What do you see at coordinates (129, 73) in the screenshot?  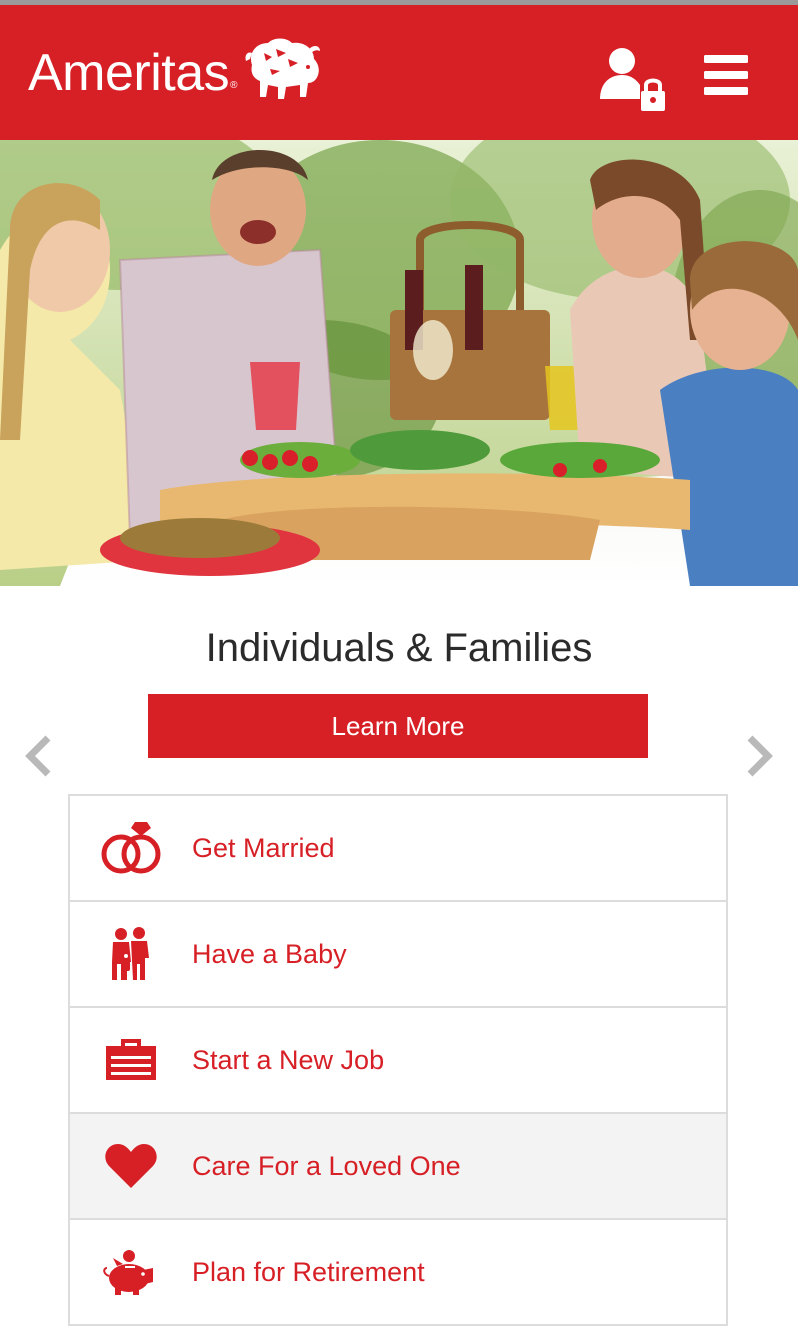 I see `logo-wordmark: Ameritas` at bounding box center [129, 73].